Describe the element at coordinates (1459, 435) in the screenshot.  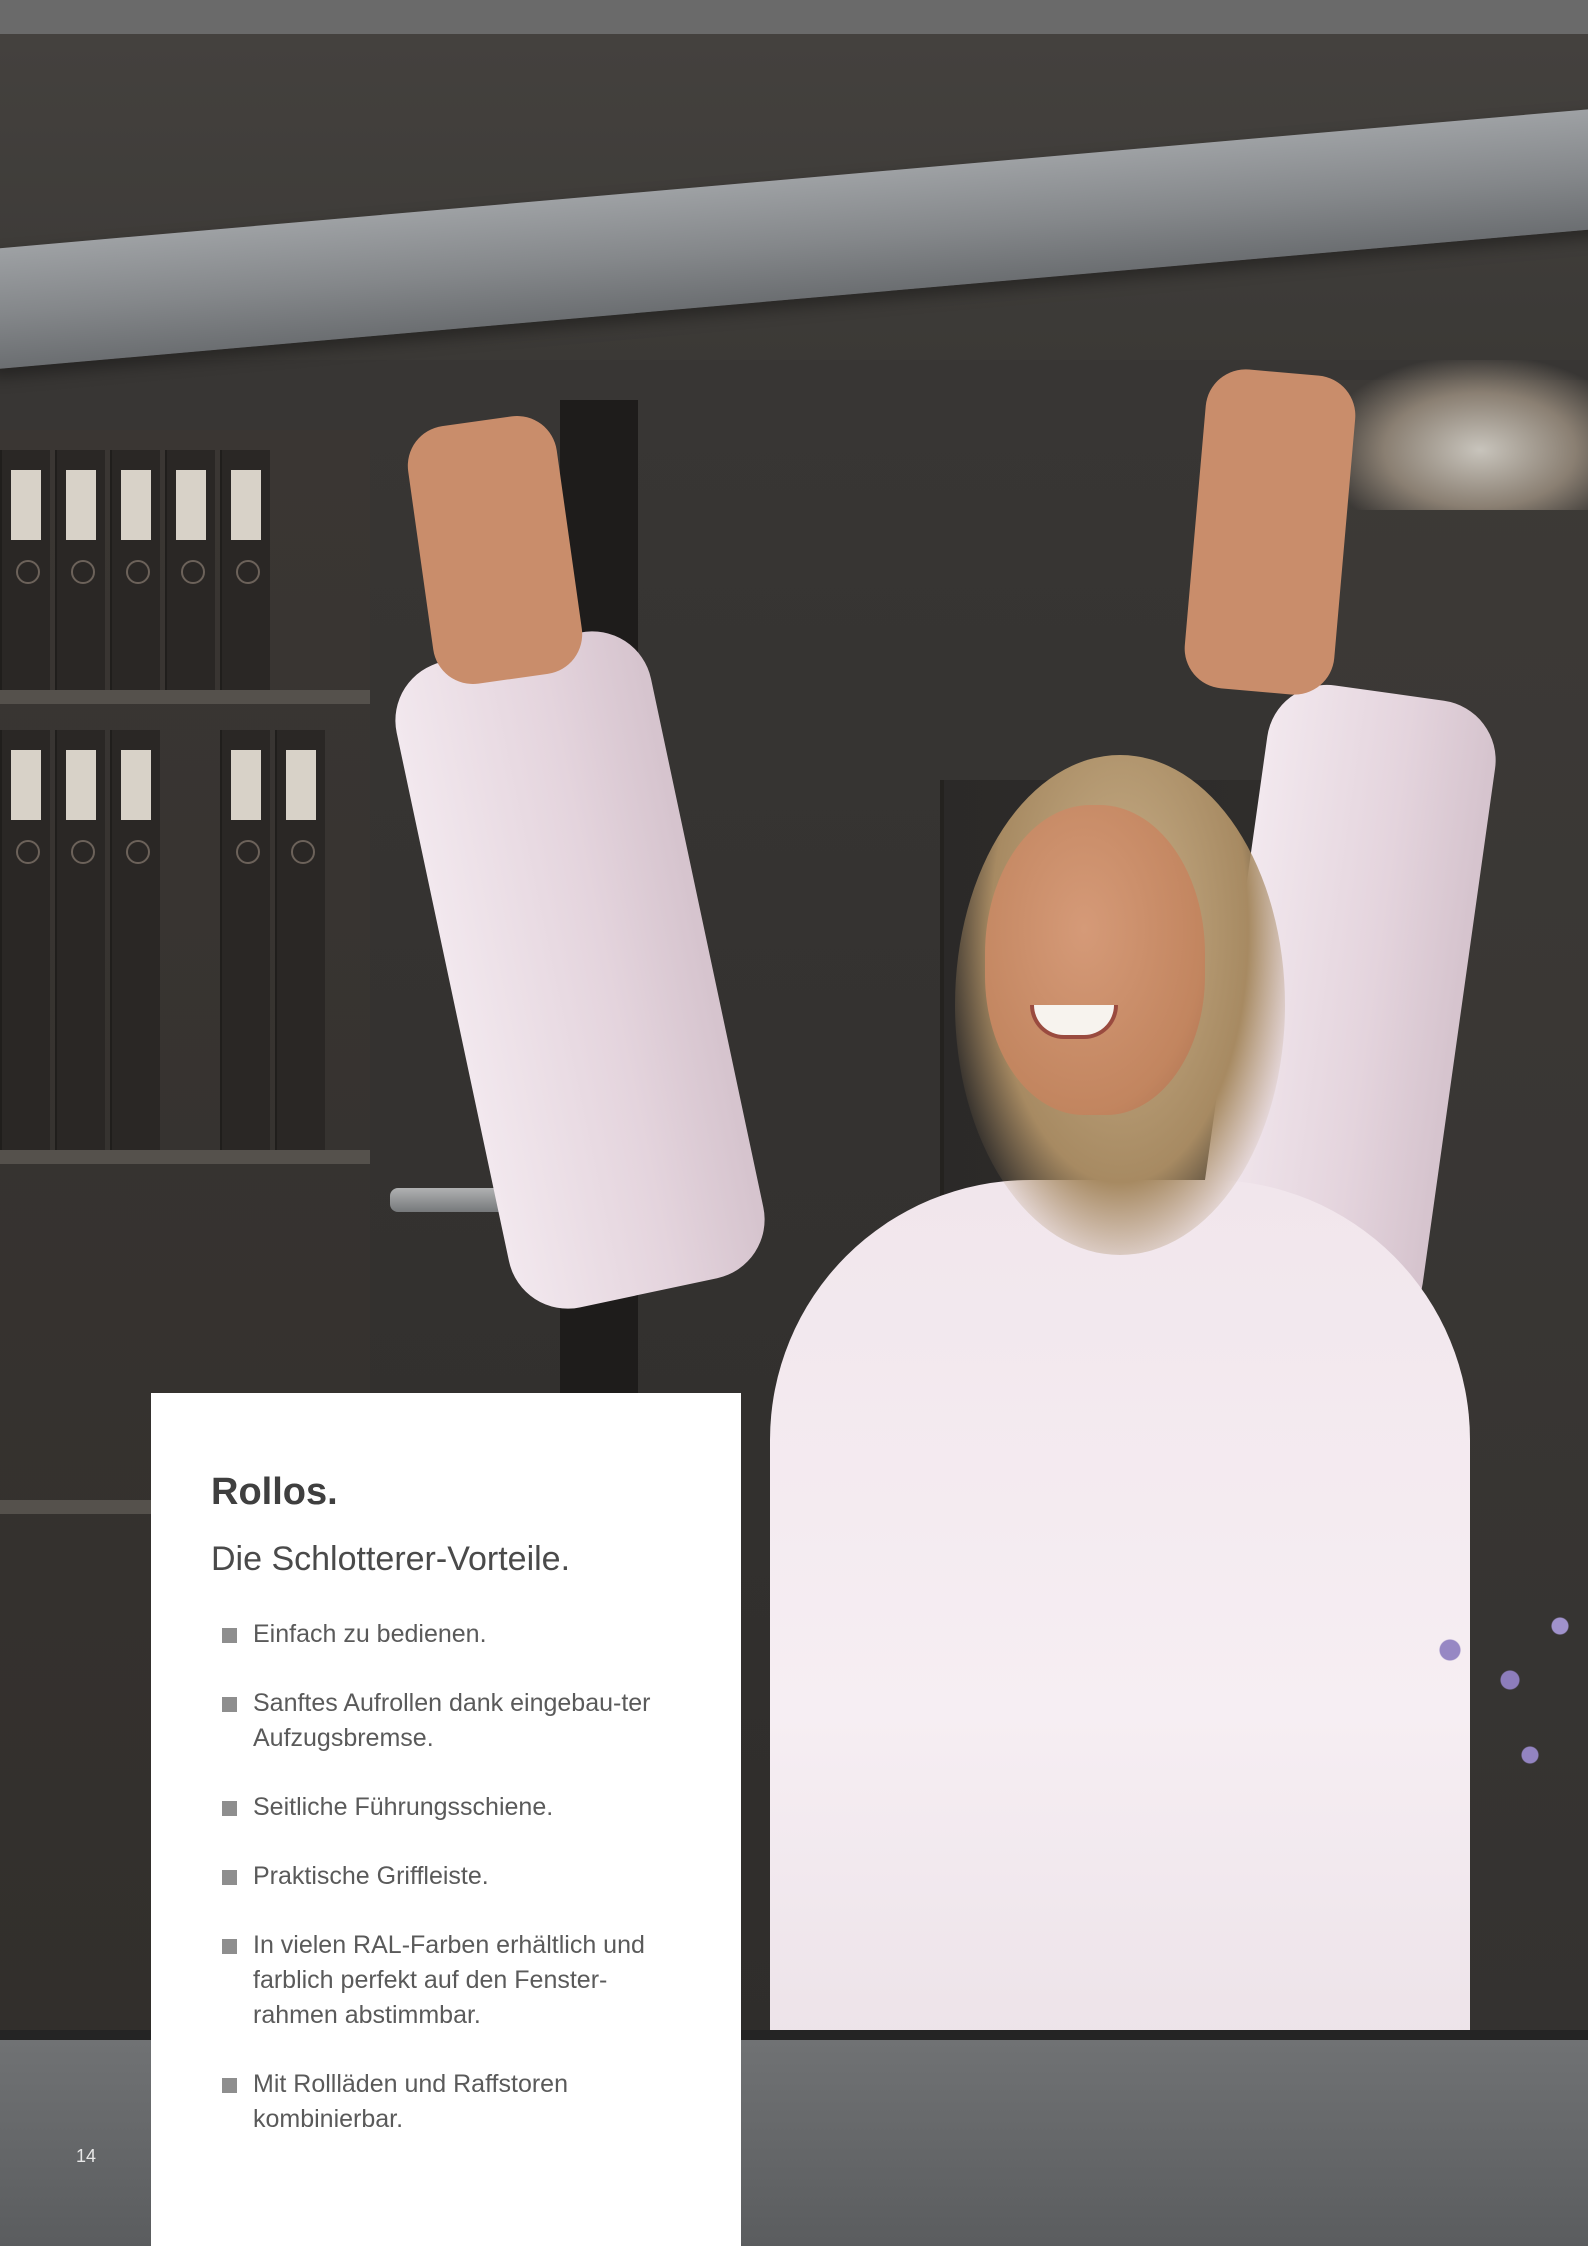
I see `ceiling-lamp` at that location.